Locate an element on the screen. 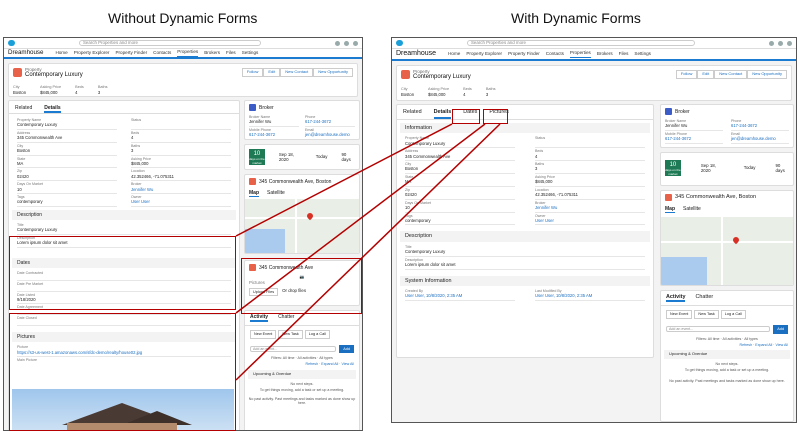 The image size is (800, 431). connector-line-pictures is located at coordinates (360, 218).